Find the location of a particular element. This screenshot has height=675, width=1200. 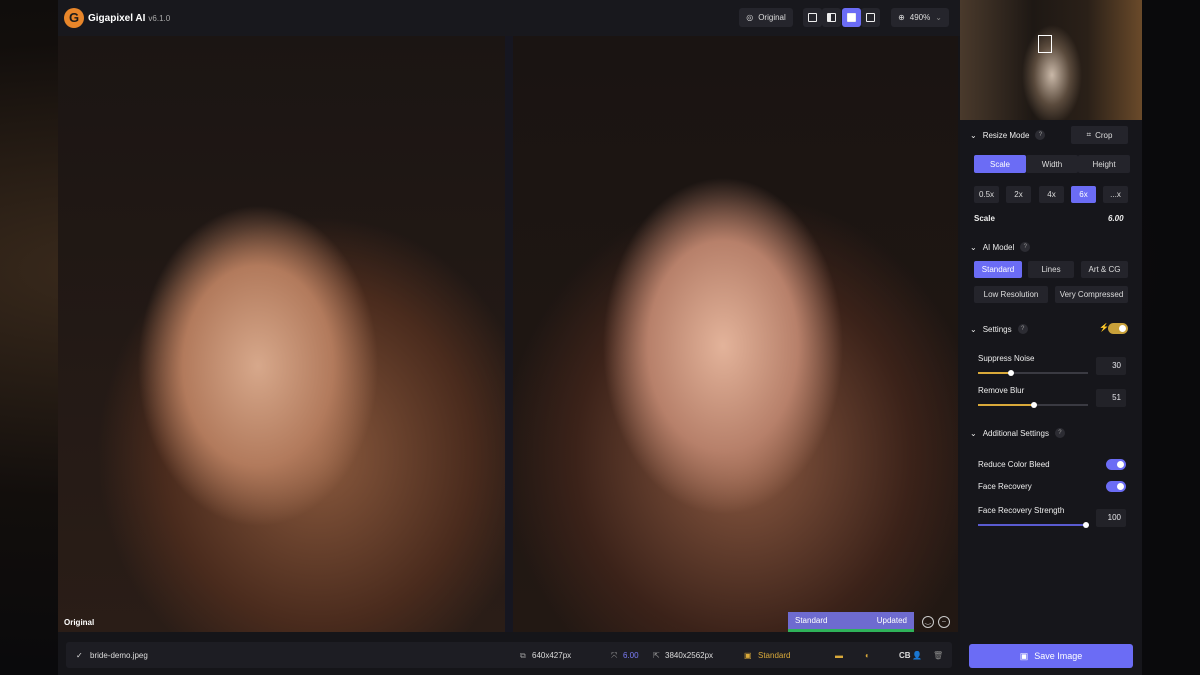

model-icon: ▣ is located at coordinates (748, 655).